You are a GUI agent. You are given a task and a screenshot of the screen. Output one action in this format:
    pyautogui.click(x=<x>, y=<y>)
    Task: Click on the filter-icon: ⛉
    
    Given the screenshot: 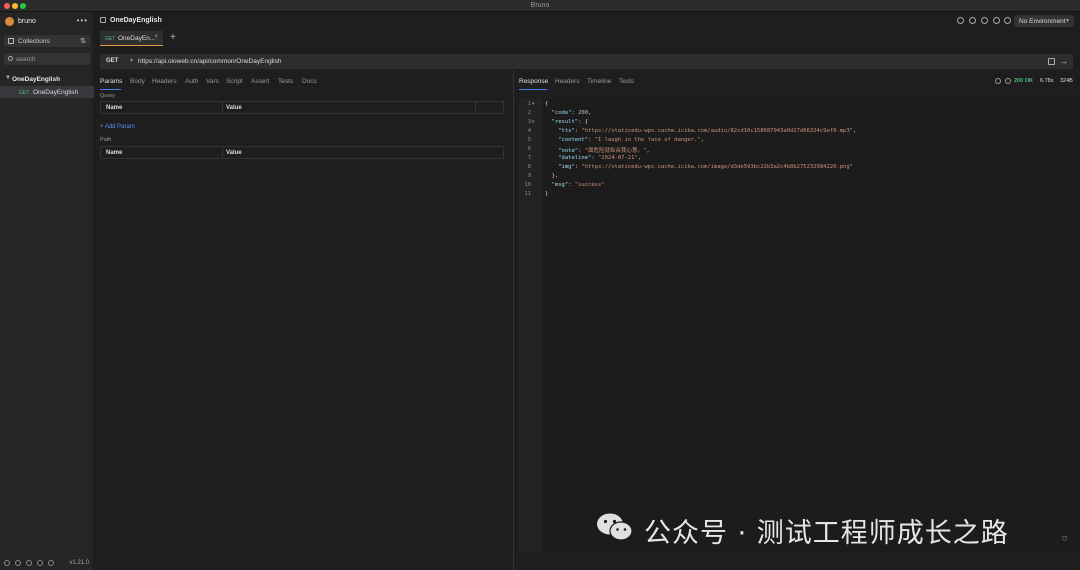 What is the action you would take?
    pyautogui.click(x=1064, y=540)
    